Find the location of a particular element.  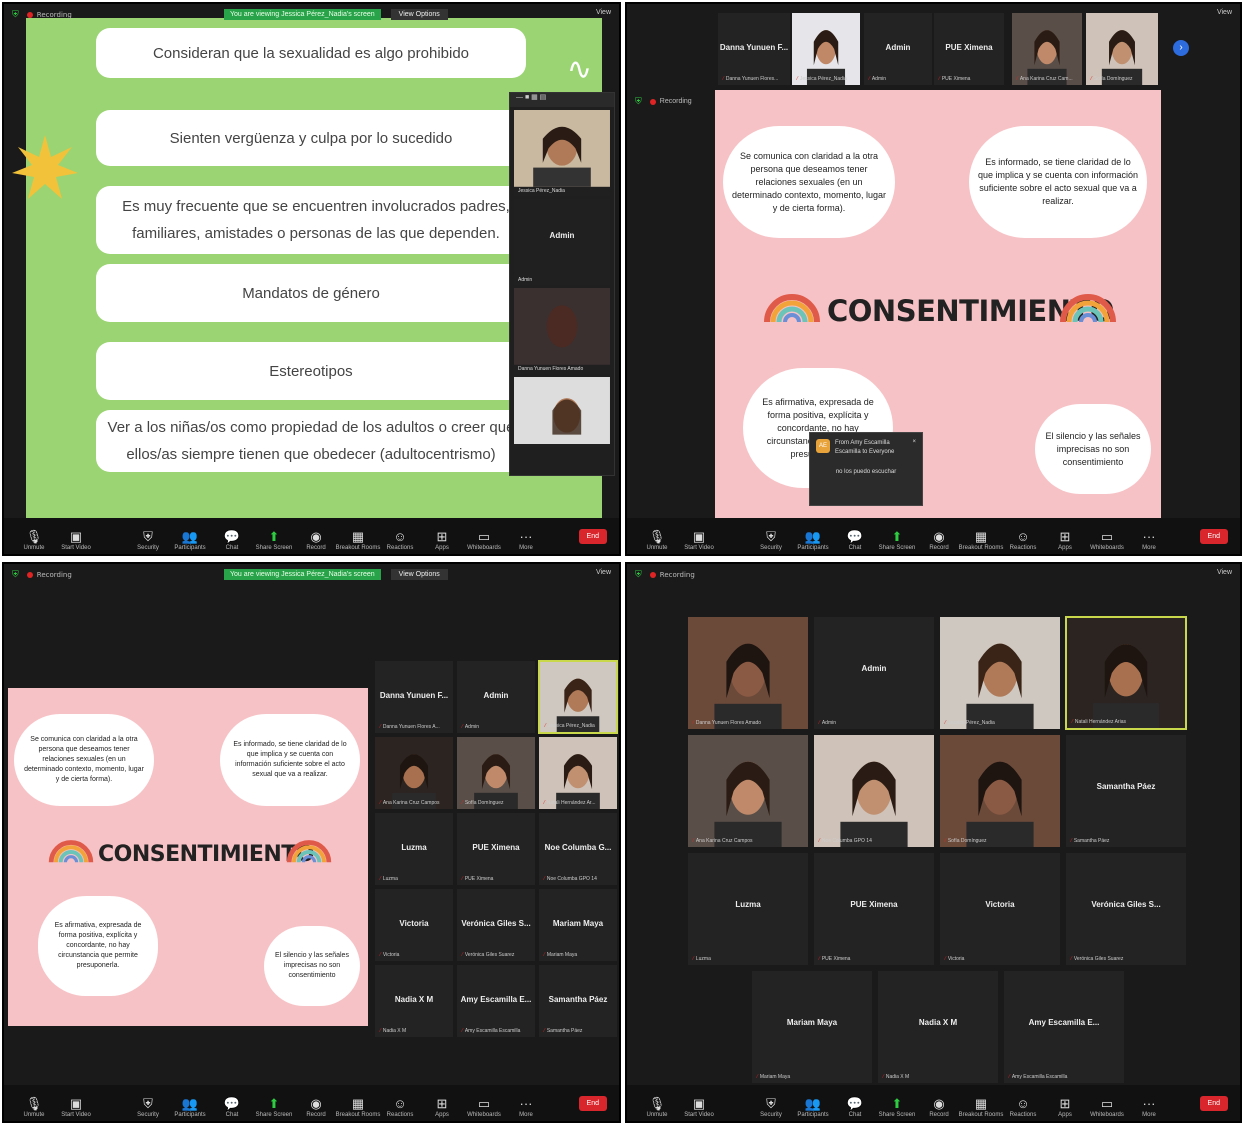

participant-tile: ⁄ Danna Yunuen Flores Amado is located at coordinates (748, 673).